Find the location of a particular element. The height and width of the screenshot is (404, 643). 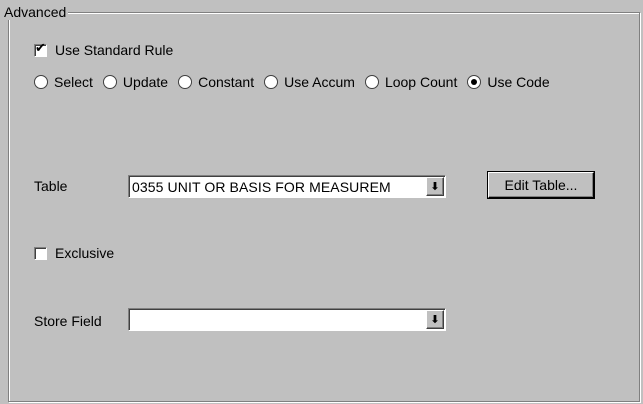

radio-constant-button is located at coordinates (185, 82).